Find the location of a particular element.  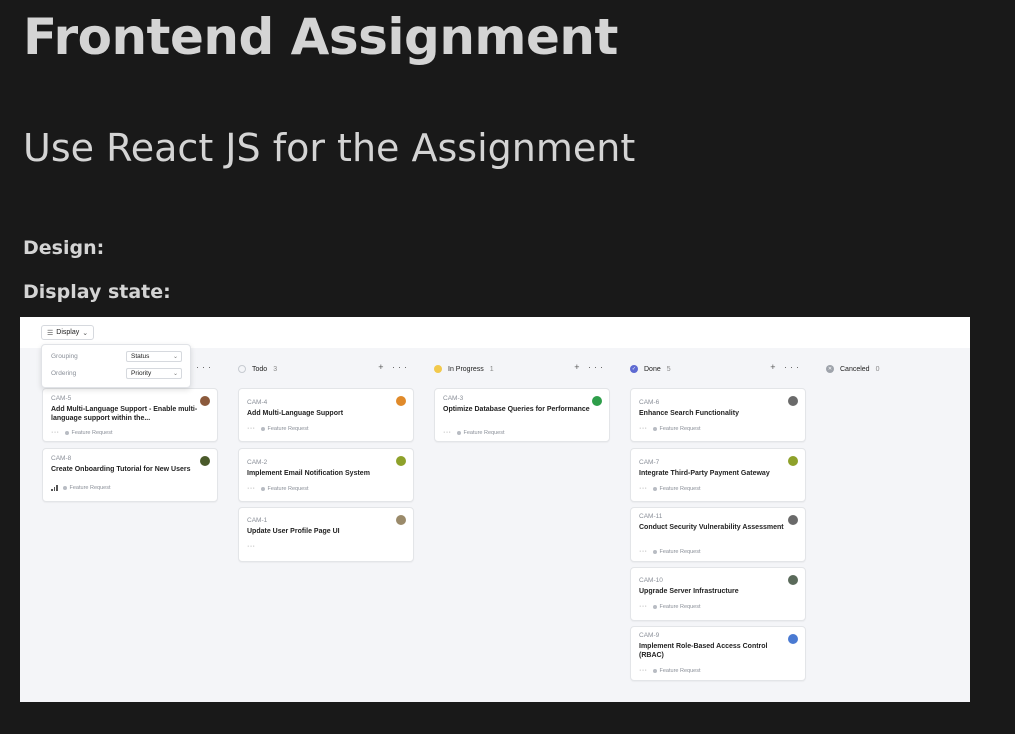

card-title: Enhance Search Functionality is located at coordinates (689, 413).